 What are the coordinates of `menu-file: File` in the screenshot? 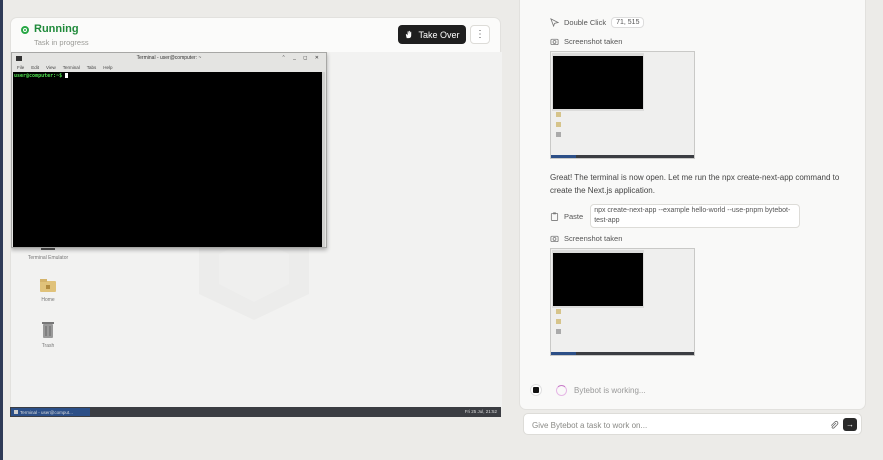 It's located at (20, 67).